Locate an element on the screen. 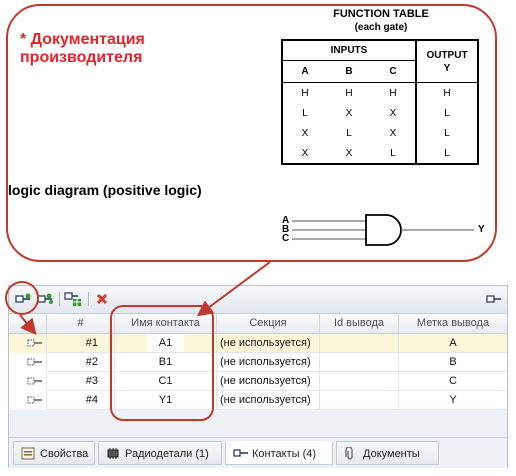 The height and width of the screenshot is (476, 516). truth-row: X X L L is located at coordinates (380, 154).